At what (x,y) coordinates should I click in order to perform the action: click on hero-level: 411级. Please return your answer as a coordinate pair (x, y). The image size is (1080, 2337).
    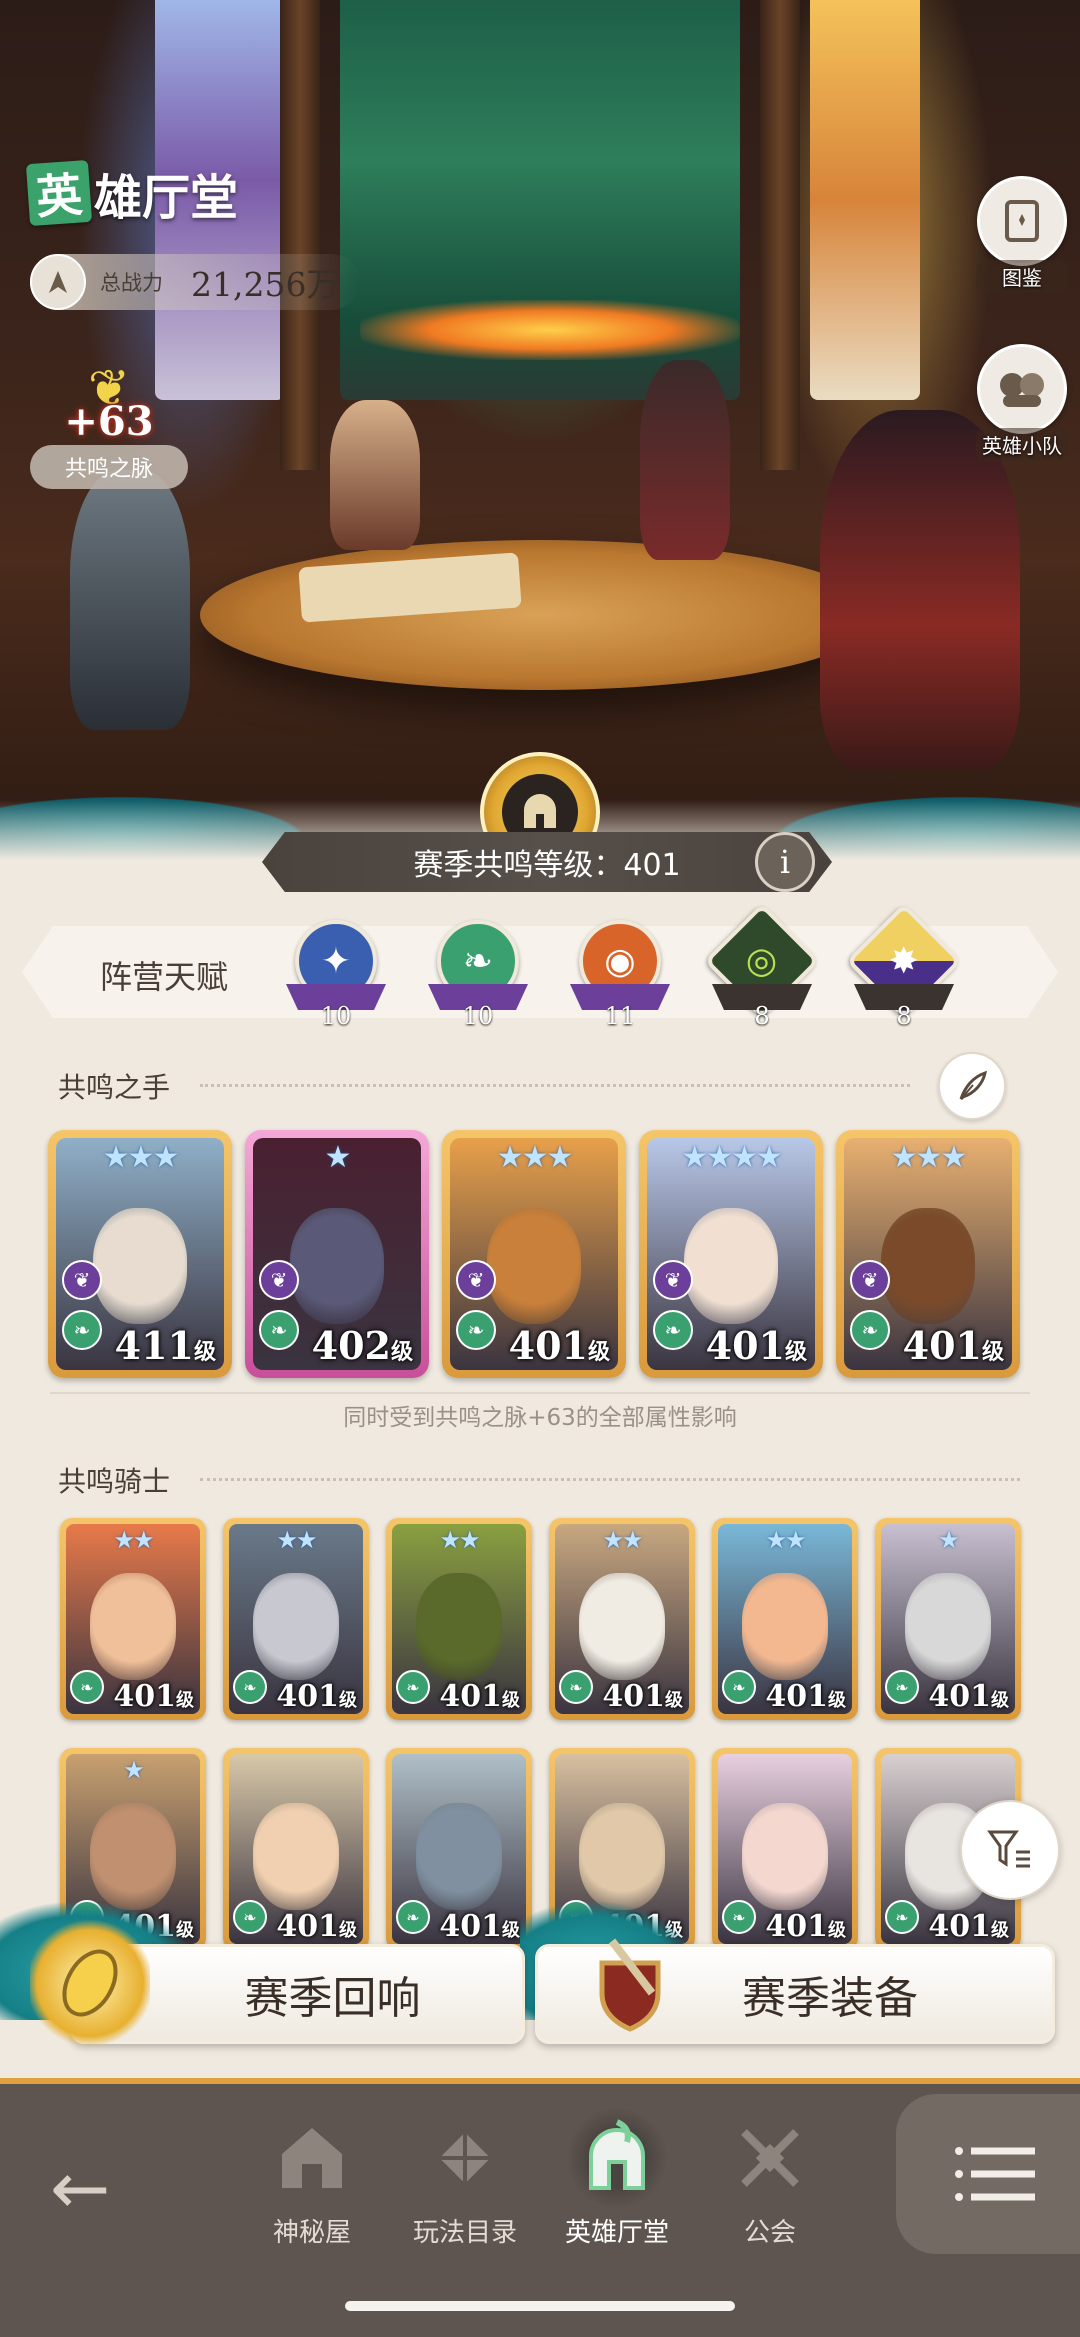
    Looking at the image, I should click on (165, 1345).